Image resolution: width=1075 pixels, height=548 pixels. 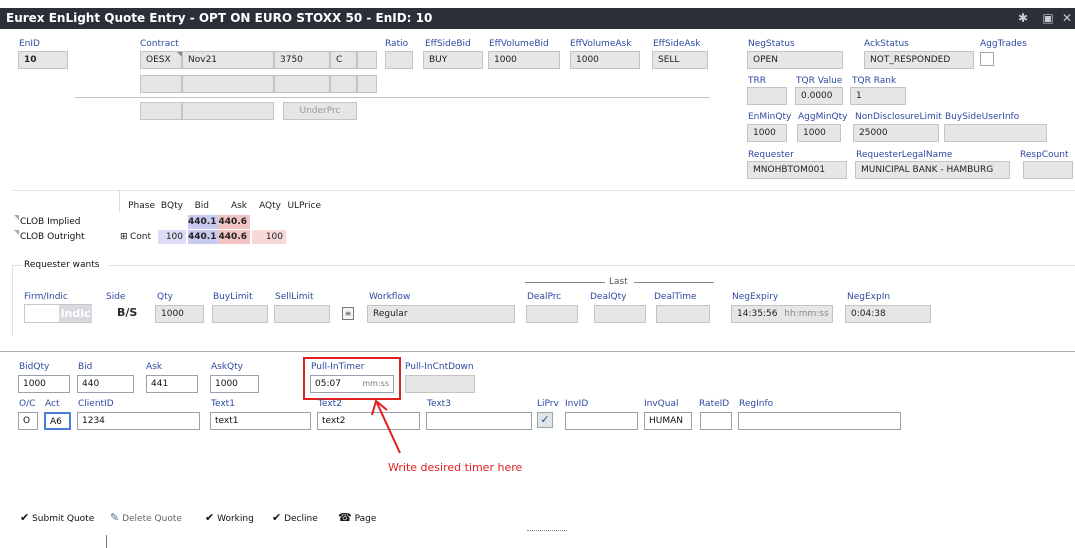 What do you see at coordinates (668, 421) in the screenshot?
I see `inv-qual-input: HUMAN` at bounding box center [668, 421].